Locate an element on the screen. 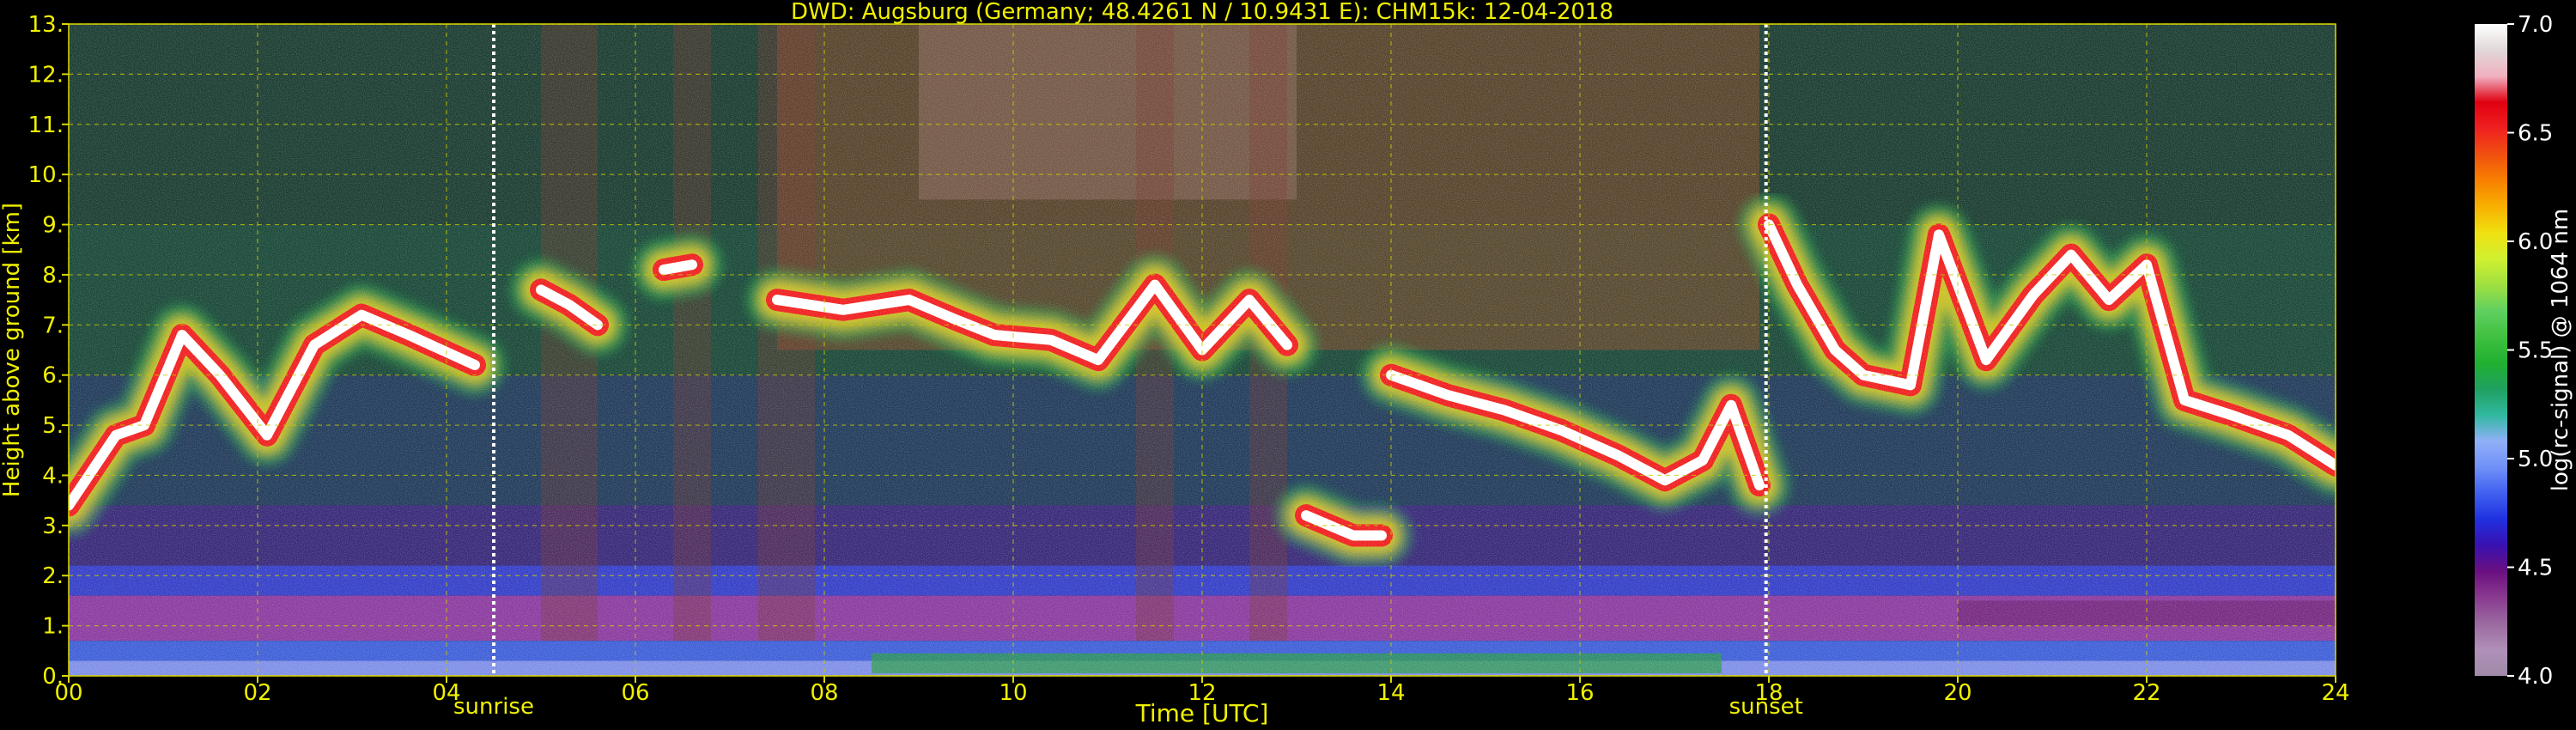 The width and height of the screenshot is (2576, 730). y-tick-label: 0. is located at coordinates (53, 677).